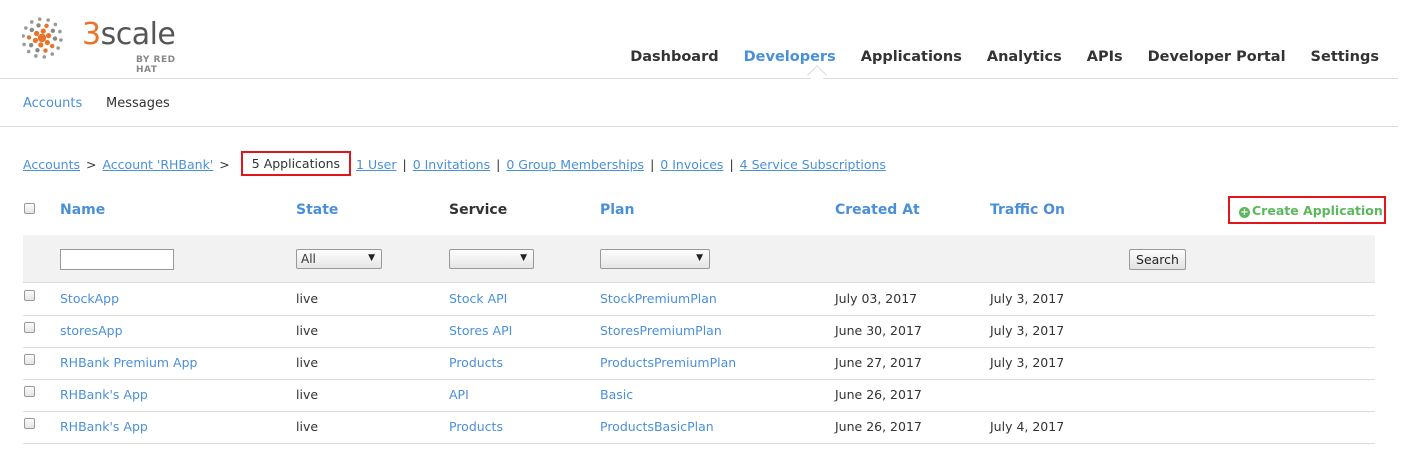 This screenshot has height=462, width=1408. What do you see at coordinates (459, 394) in the screenshot?
I see `cell-service: API` at bounding box center [459, 394].